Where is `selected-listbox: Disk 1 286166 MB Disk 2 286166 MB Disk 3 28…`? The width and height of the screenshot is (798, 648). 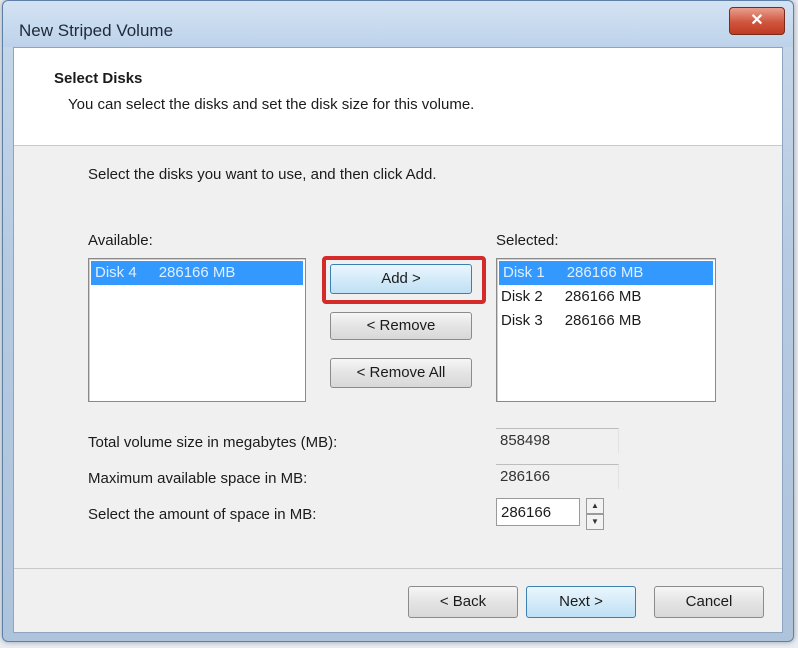 selected-listbox: Disk 1 286166 MB Disk 2 286166 MB Disk 3 28… is located at coordinates (606, 330).